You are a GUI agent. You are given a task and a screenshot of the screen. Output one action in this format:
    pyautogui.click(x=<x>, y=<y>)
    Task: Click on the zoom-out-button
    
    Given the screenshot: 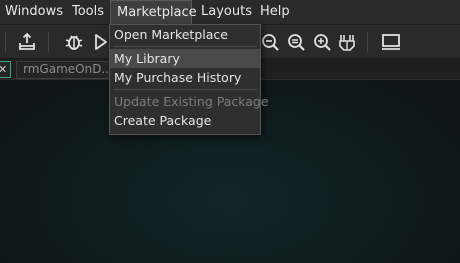 What is the action you would take?
    pyautogui.click(x=270, y=42)
    